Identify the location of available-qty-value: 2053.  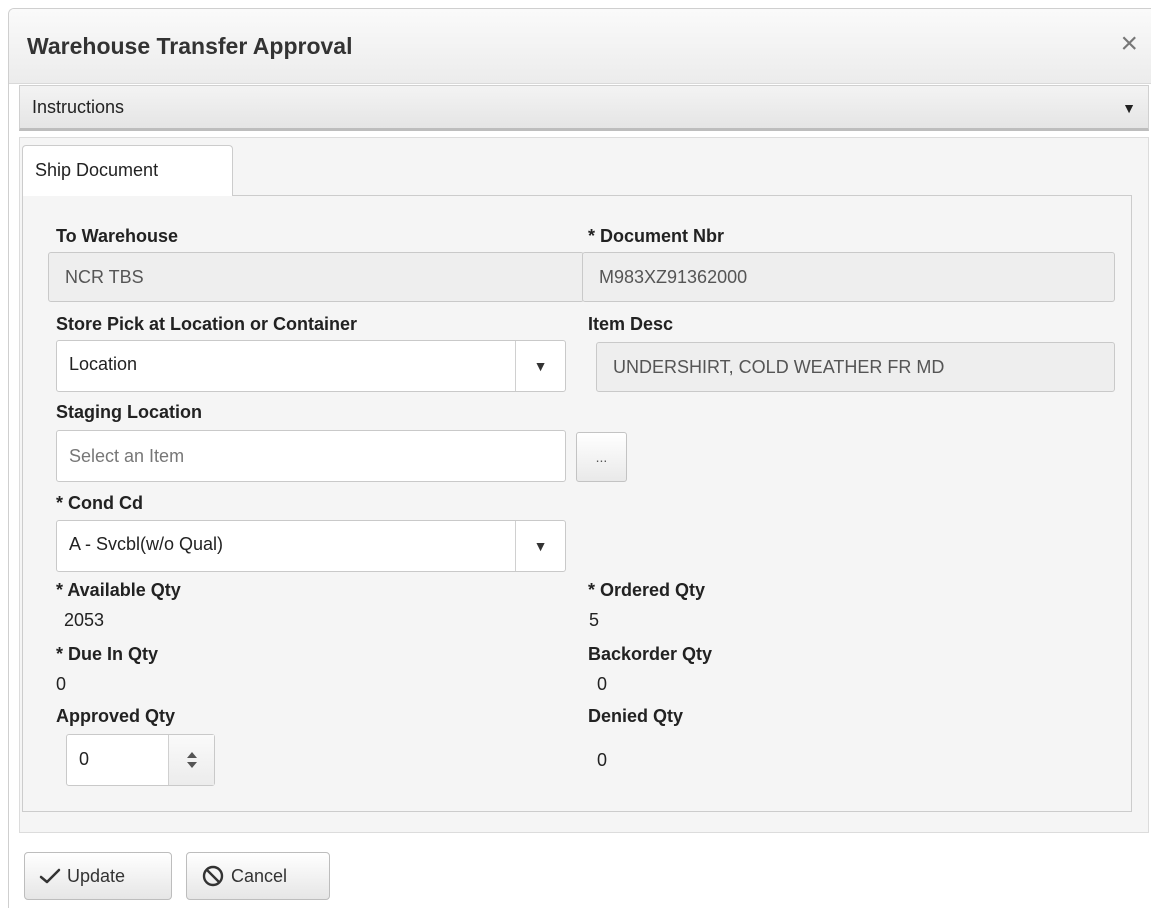
(84, 620).